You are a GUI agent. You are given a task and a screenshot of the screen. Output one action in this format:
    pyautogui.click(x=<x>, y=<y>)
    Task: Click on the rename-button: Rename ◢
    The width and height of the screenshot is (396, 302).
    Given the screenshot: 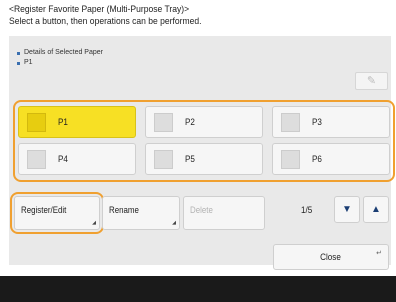 What is the action you would take?
    pyautogui.click(x=141, y=213)
    